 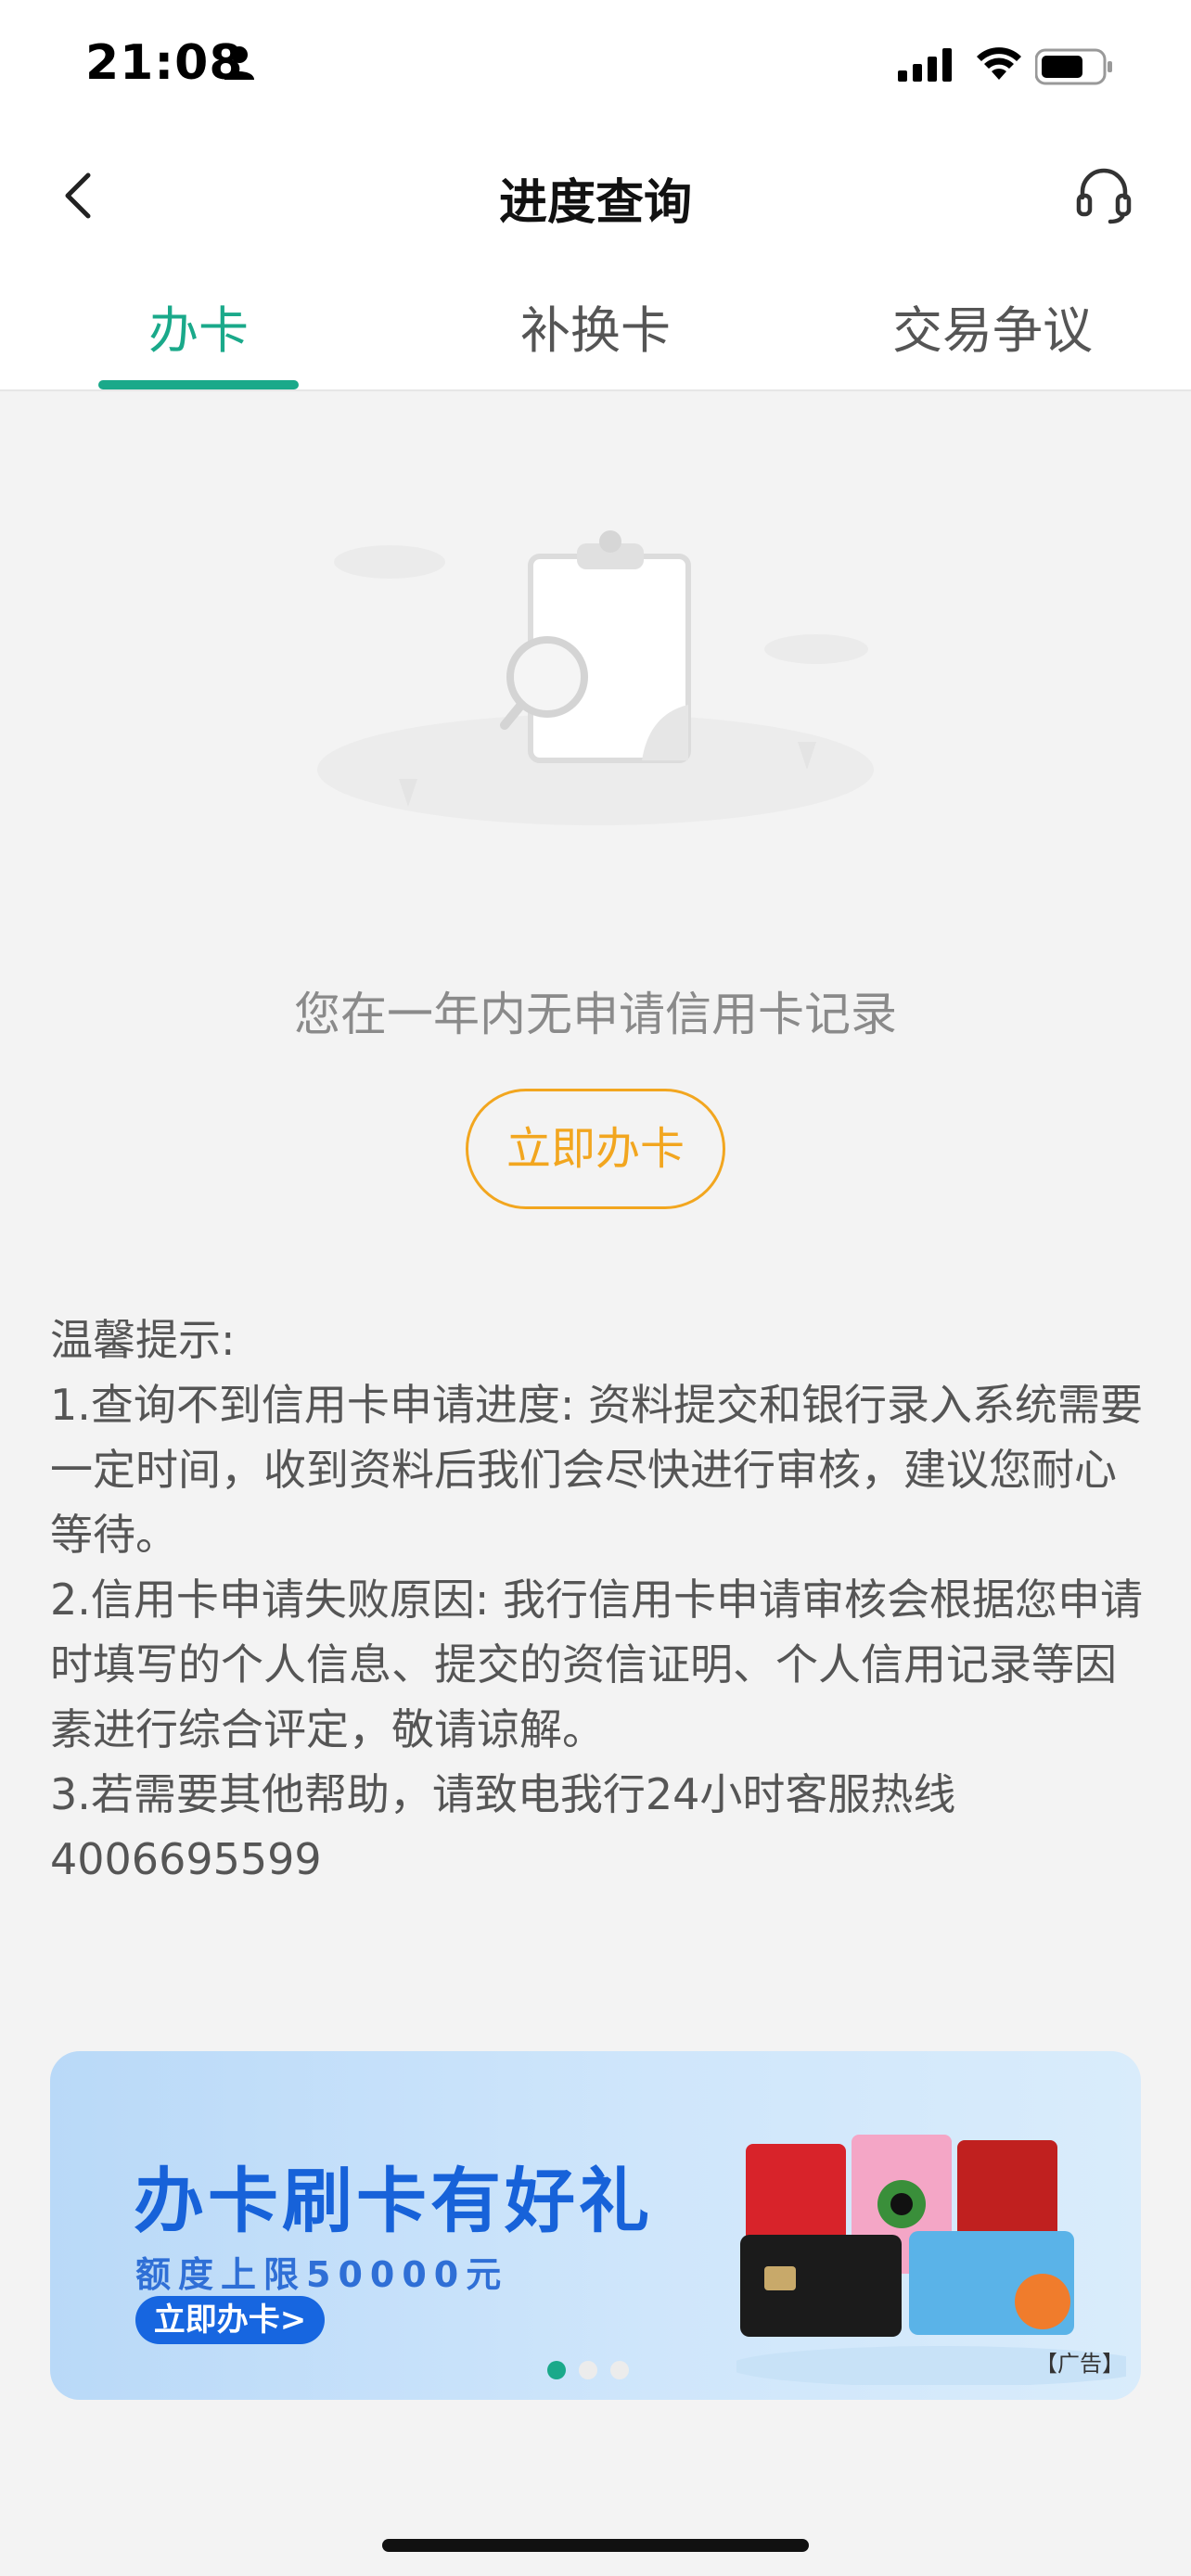 What do you see at coordinates (1074, 68) in the screenshot?
I see `battery-icon` at bounding box center [1074, 68].